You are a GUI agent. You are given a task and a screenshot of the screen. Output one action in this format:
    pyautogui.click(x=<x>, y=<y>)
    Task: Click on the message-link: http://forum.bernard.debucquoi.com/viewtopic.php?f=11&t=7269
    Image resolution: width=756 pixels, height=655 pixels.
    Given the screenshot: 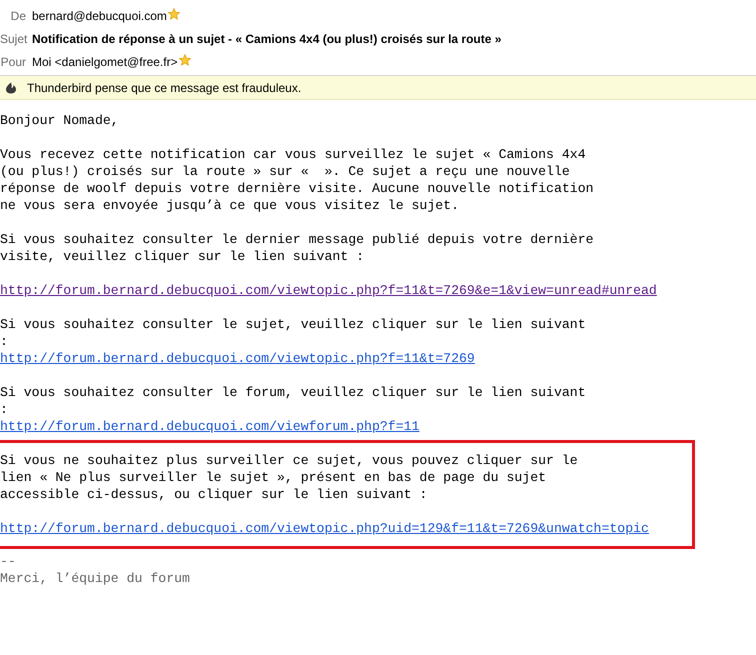 What is the action you would take?
    pyautogui.click(x=237, y=358)
    